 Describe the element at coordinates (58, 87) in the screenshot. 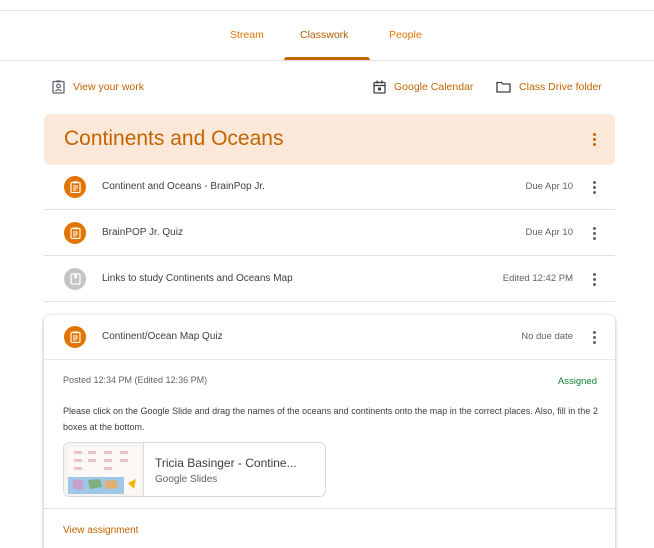

I see `view-work-icon` at that location.